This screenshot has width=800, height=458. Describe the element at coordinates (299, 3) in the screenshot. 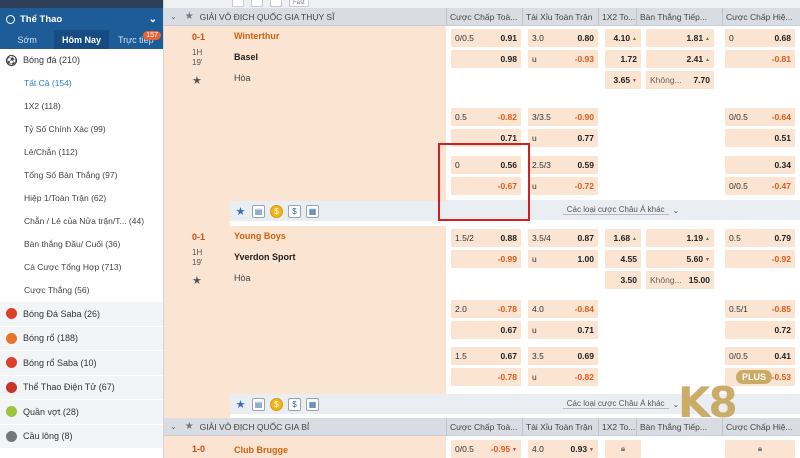

I see `fast-bet-toggle: Fast` at that location.